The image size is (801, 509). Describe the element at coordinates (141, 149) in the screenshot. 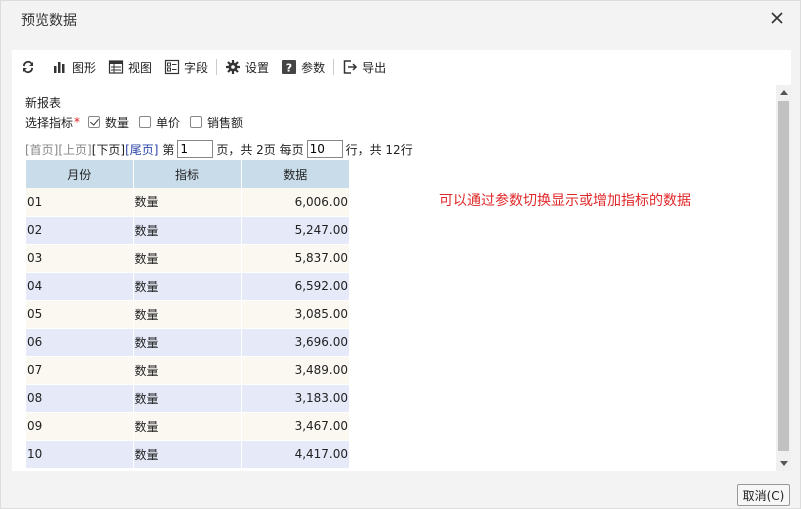

I see `pager-last: [尾页]` at that location.